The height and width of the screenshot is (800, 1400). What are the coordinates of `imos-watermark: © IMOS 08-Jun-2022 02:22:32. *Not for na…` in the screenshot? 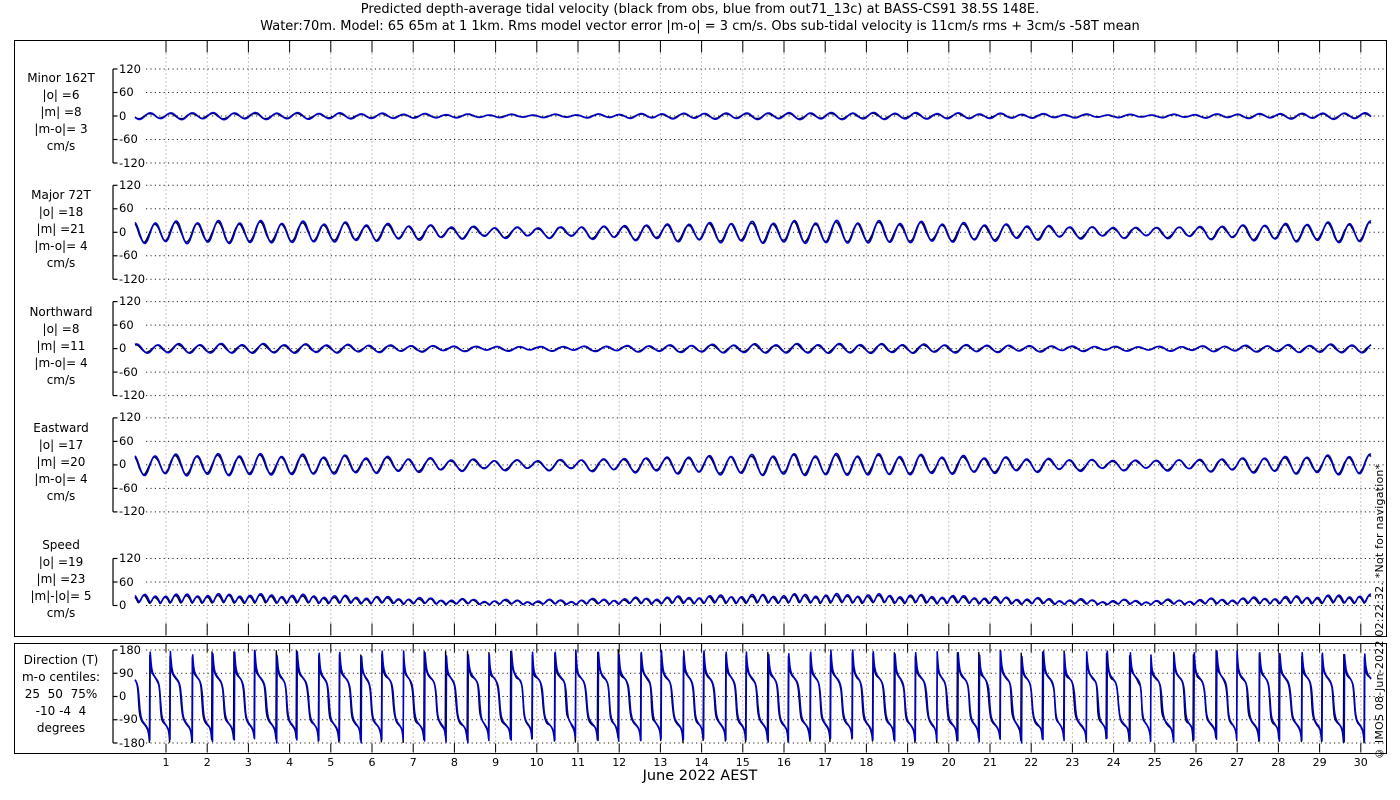 It's located at (1379, 611).